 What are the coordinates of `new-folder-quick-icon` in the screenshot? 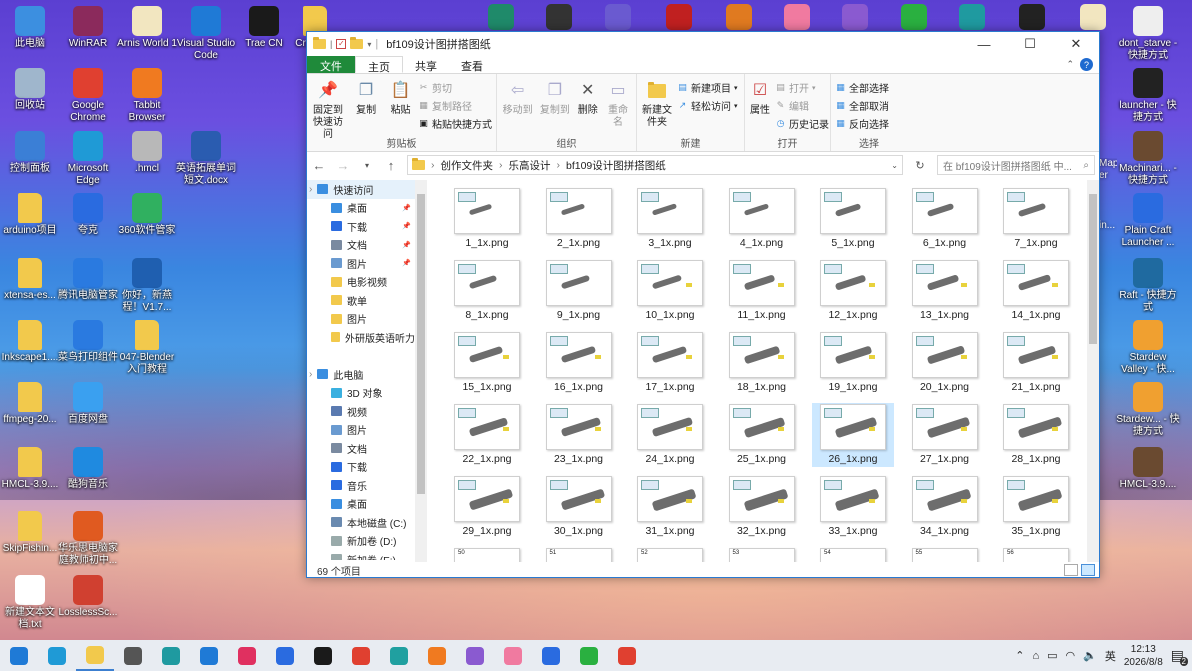 It's located at (357, 43).